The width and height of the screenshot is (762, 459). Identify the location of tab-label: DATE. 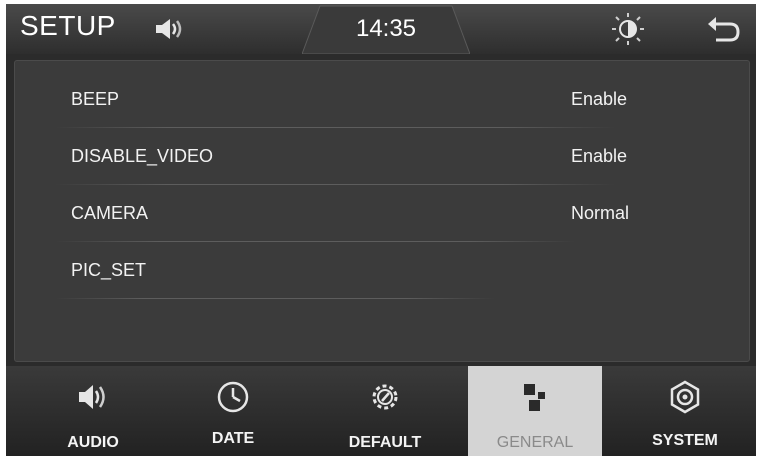
(233, 438).